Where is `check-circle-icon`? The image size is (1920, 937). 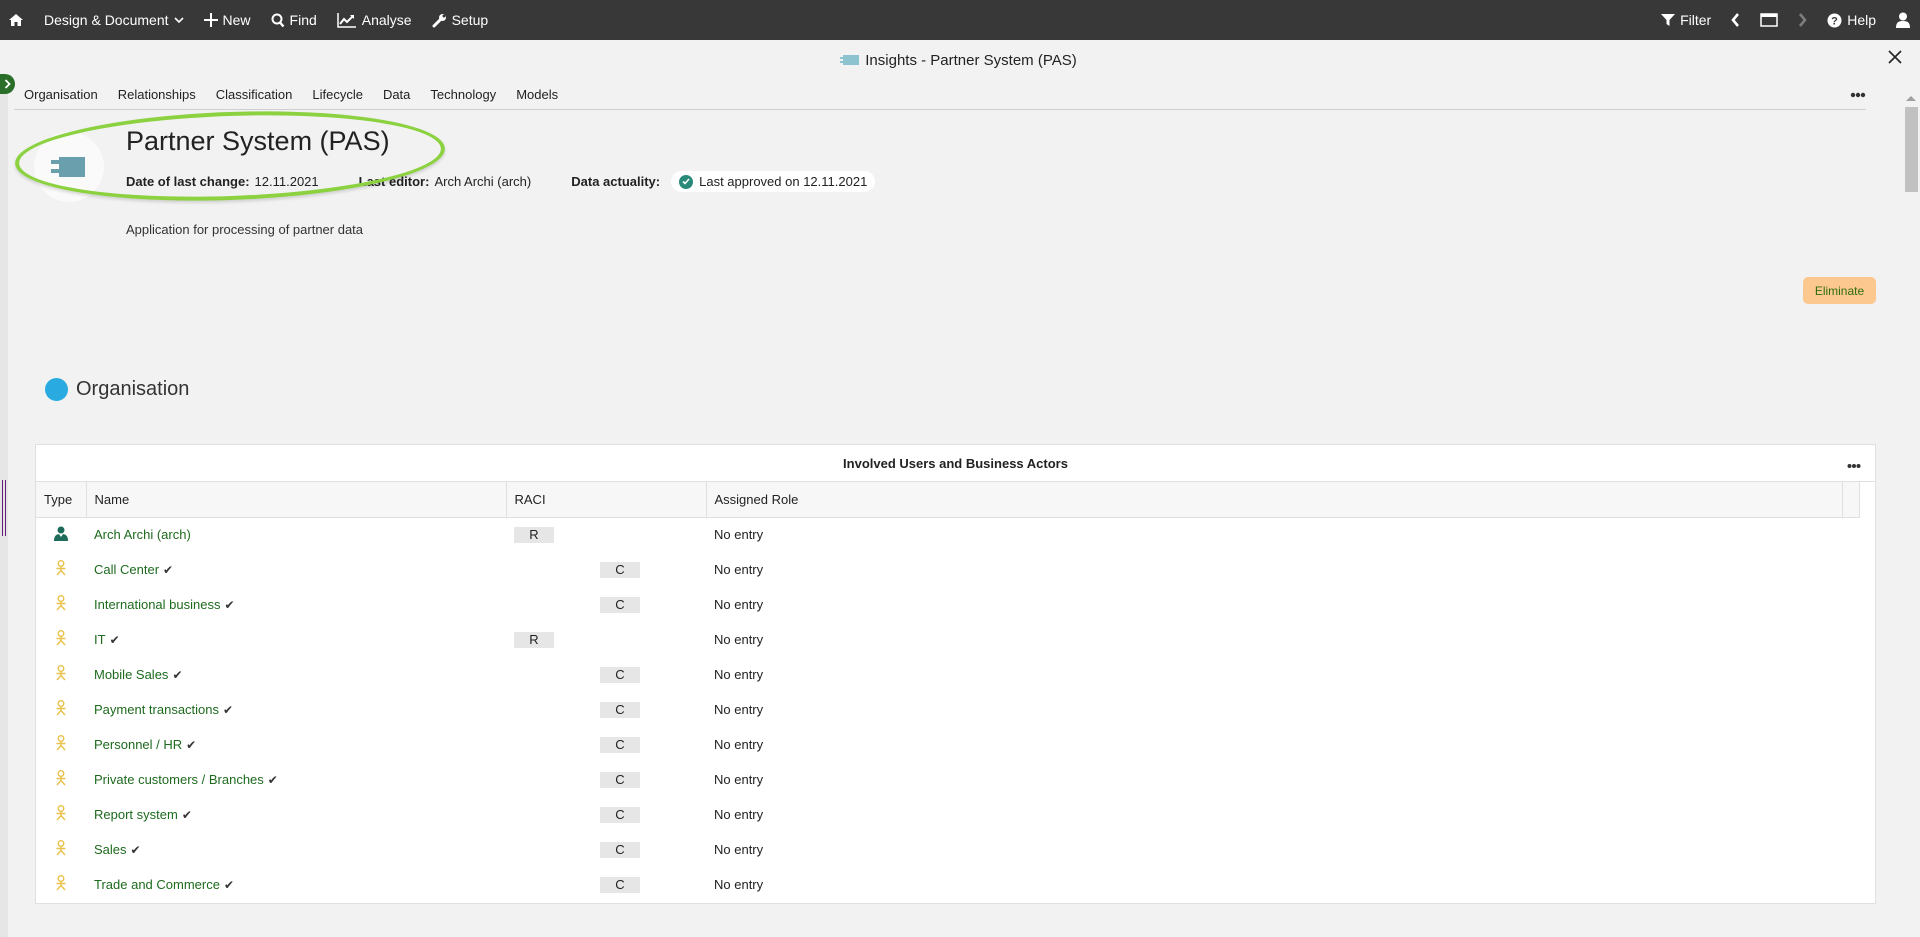
check-circle-icon is located at coordinates (686, 181).